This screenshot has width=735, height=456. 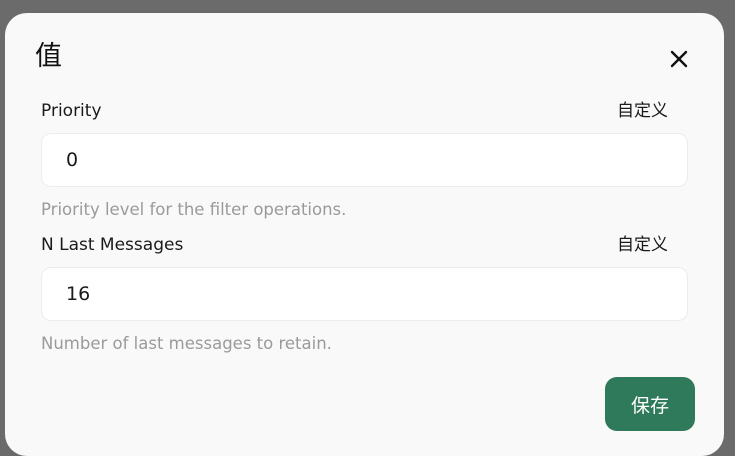 I want to click on n-last-messages-custom-toggle: 自定义, so click(x=642, y=245).